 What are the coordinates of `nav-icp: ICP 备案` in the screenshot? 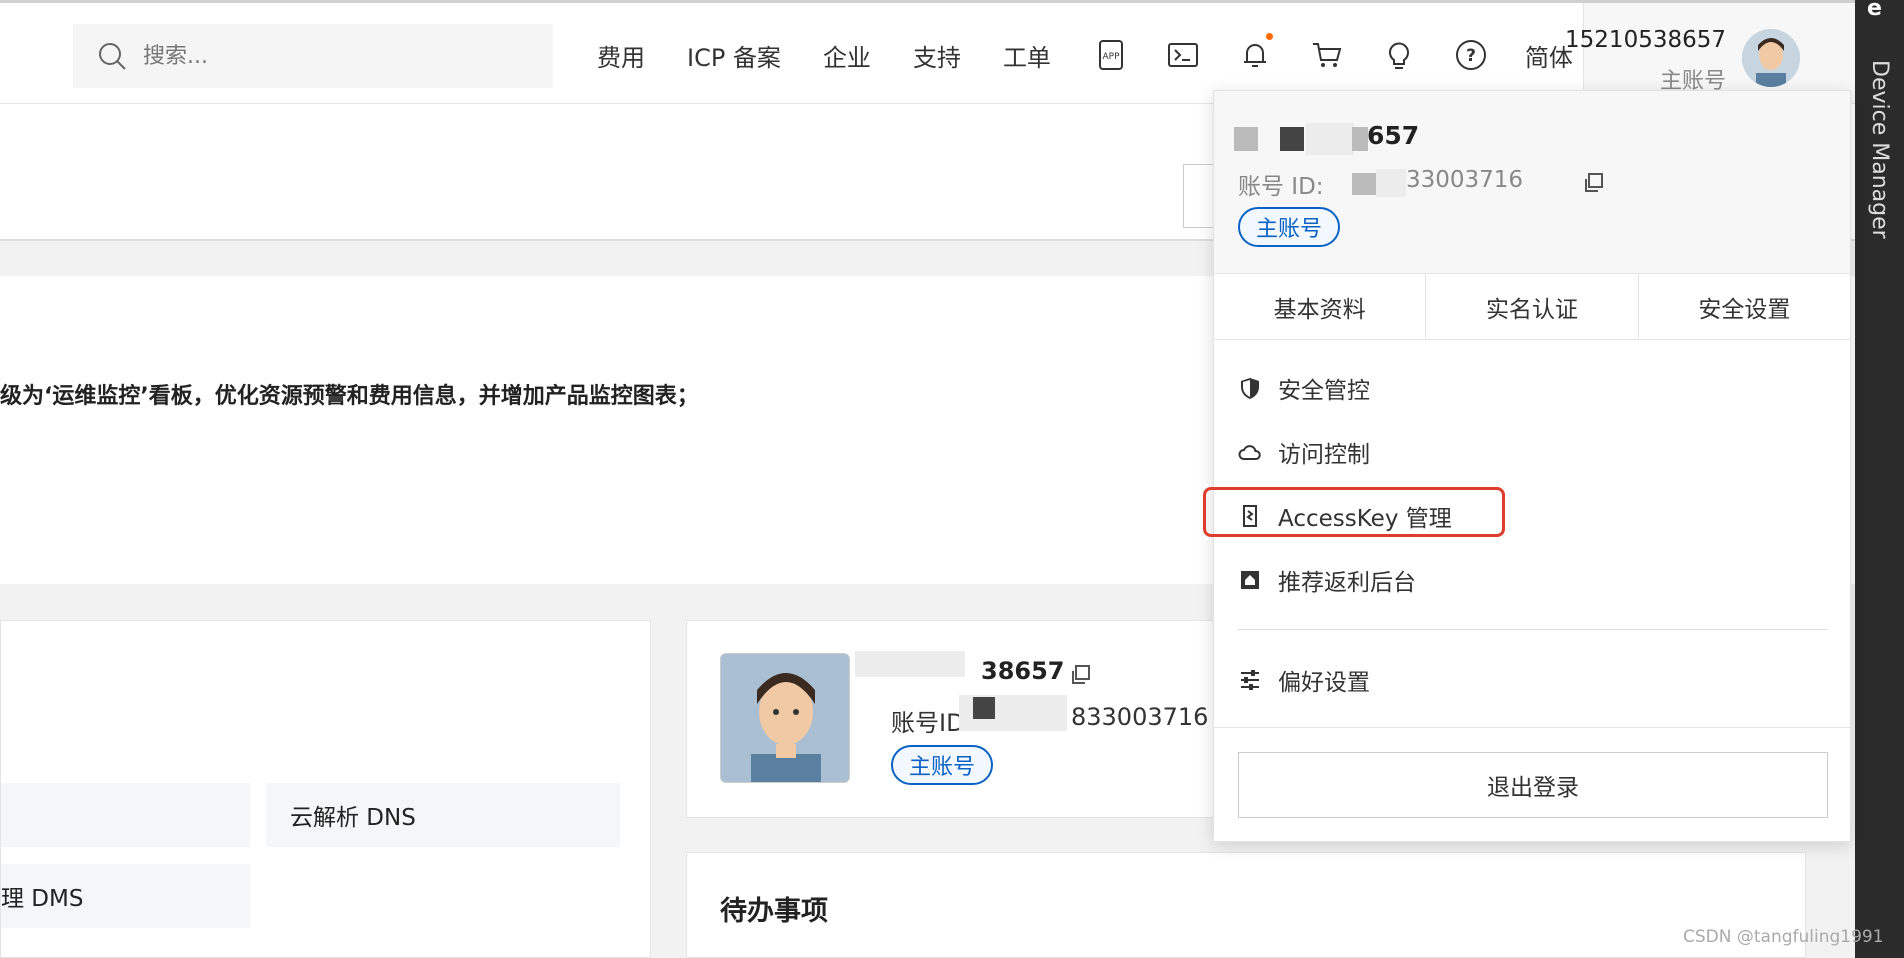 It's located at (734, 55).